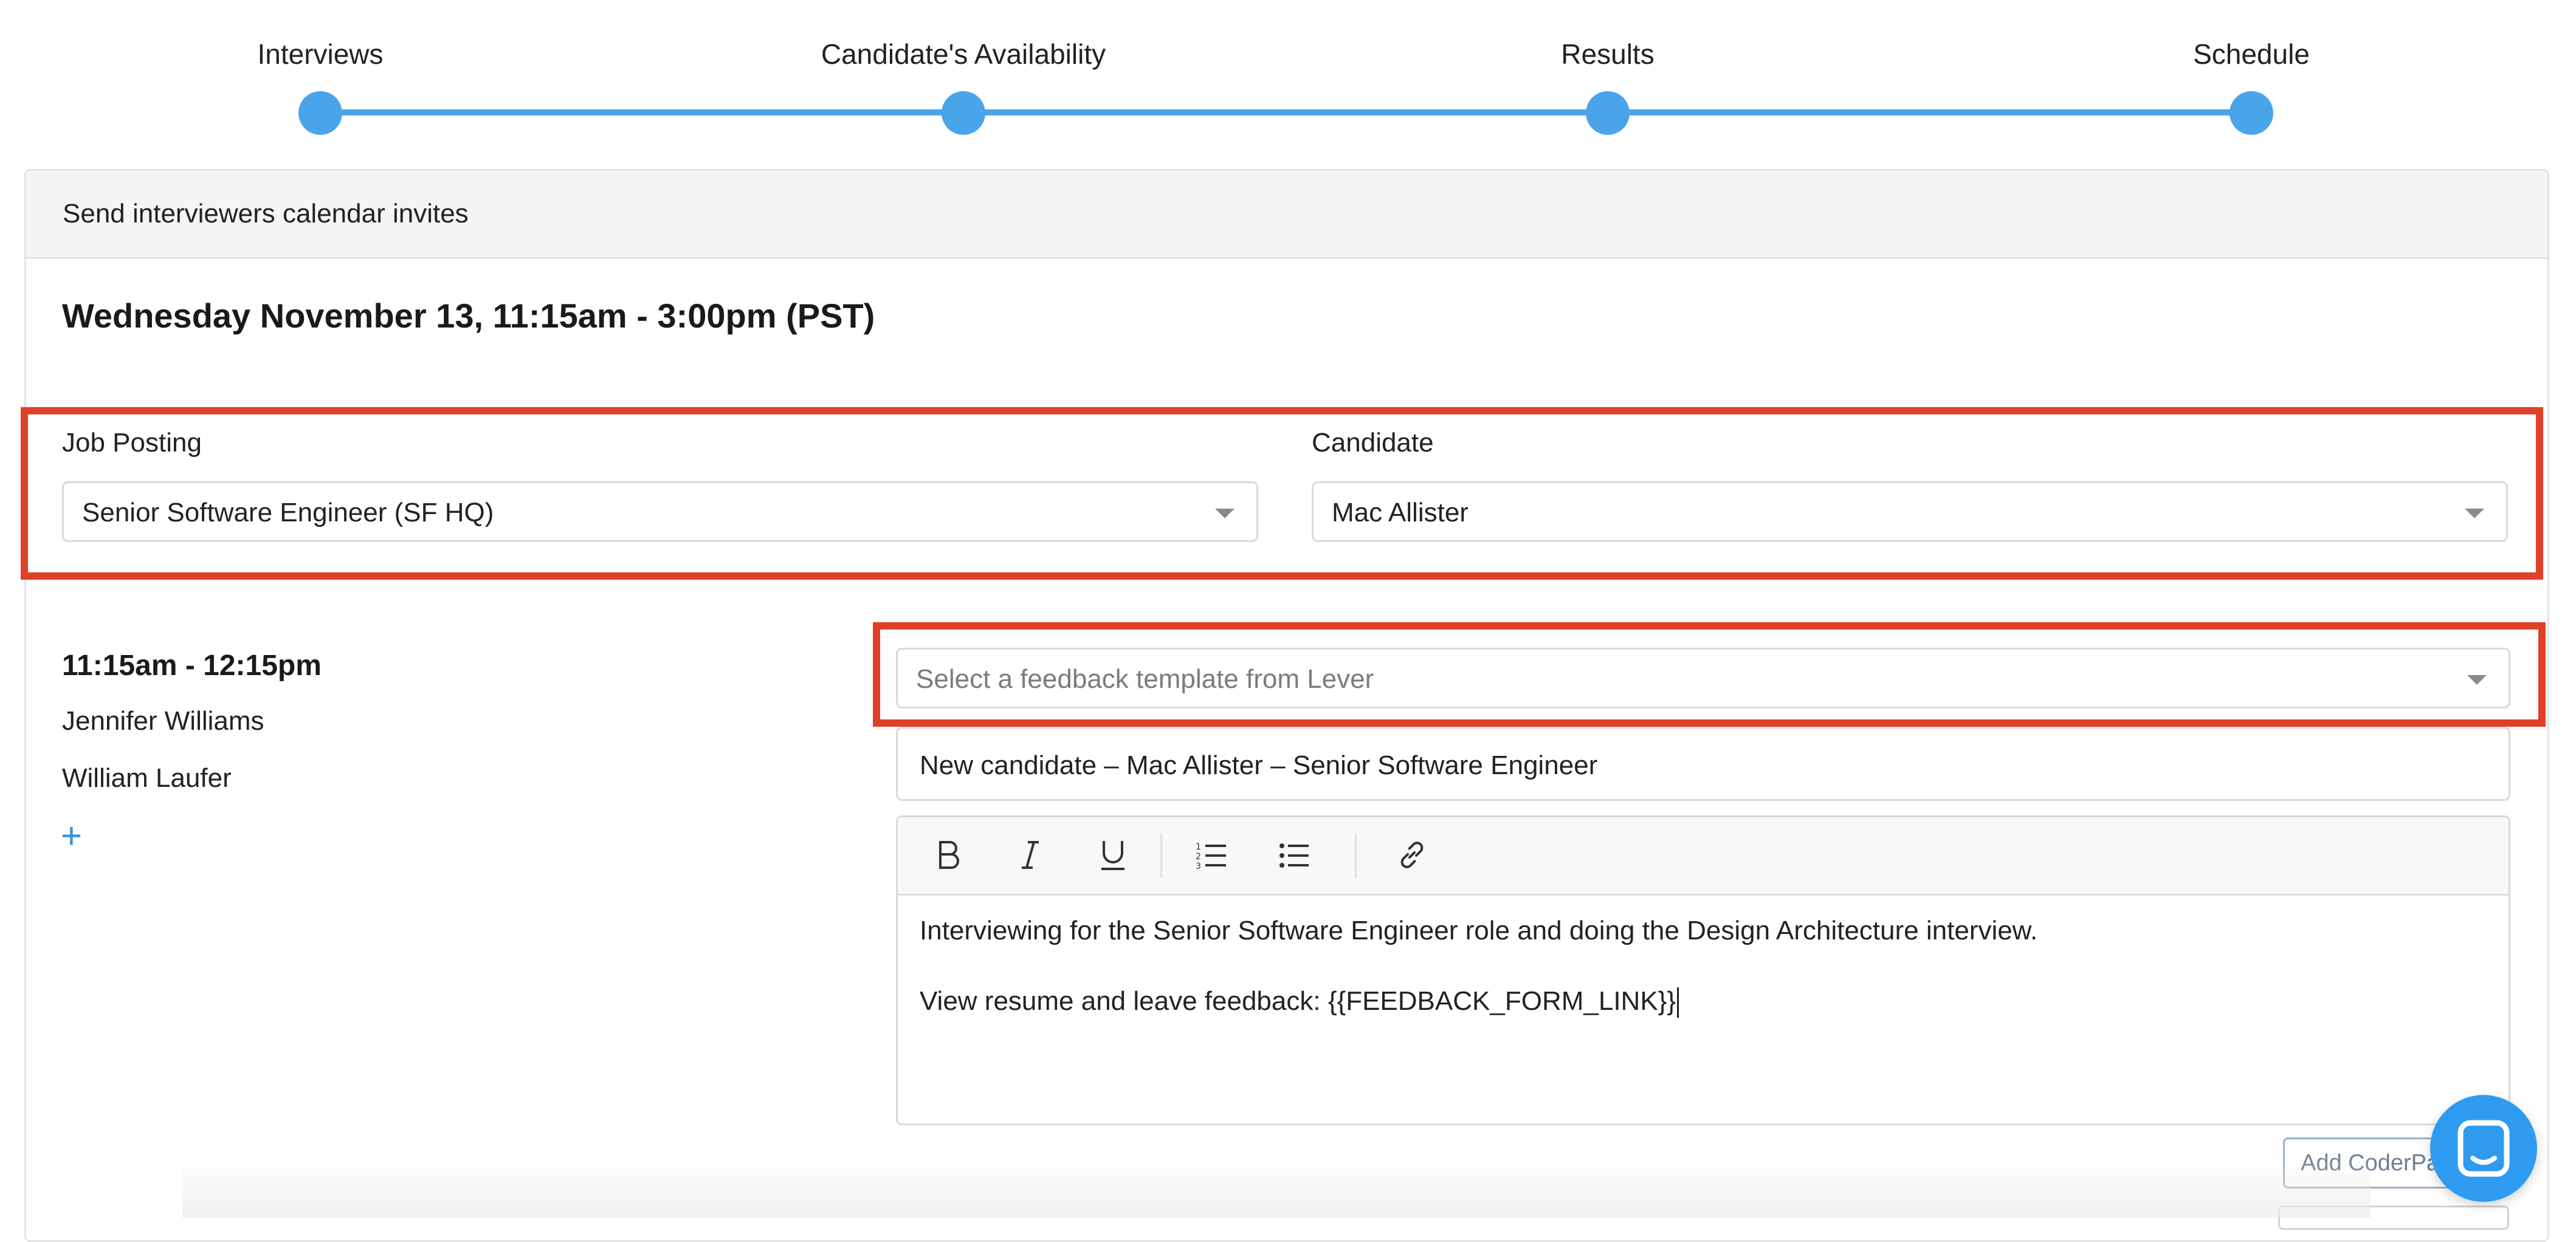  I want to click on svg-text: 3, so click(1198, 865).